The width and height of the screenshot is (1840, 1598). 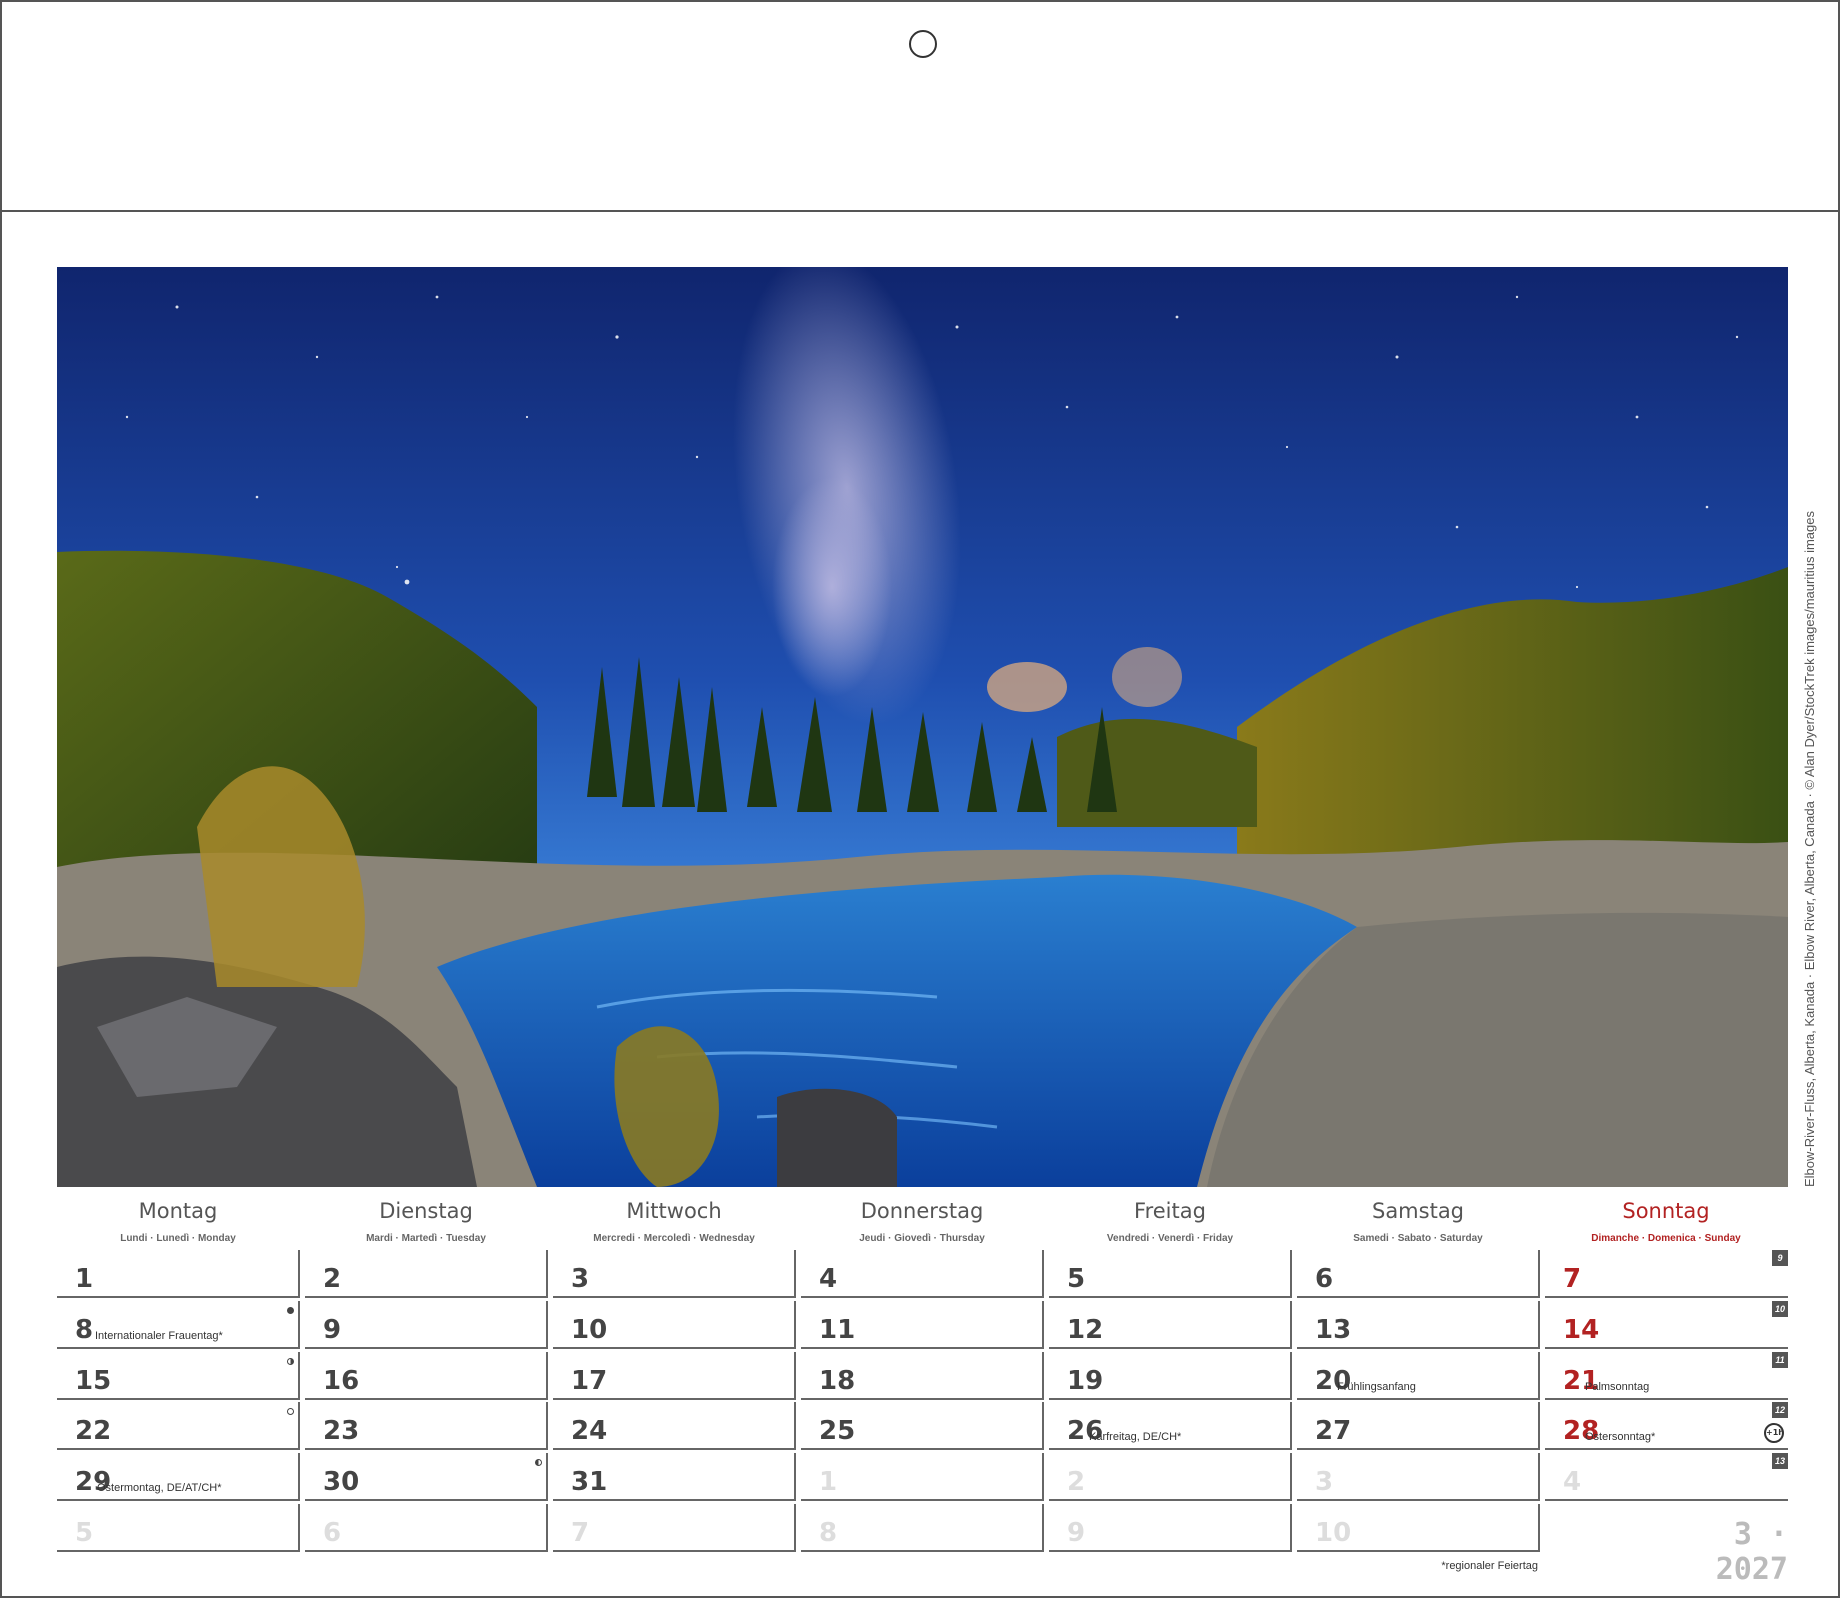 What do you see at coordinates (1333, 1330) in the screenshot?
I see `day-number: 13` at bounding box center [1333, 1330].